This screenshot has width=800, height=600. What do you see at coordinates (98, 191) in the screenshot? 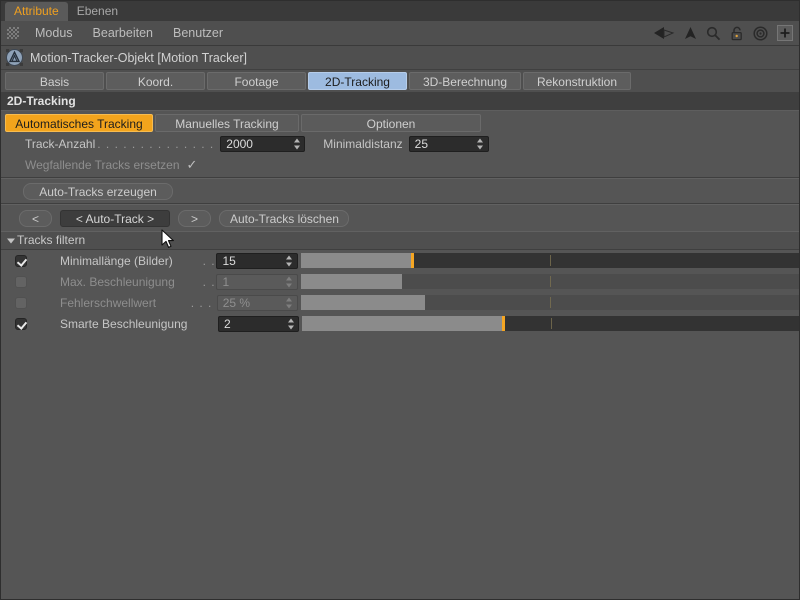
I see `auto-tracks-erzeugen-button: Auto-Tracks erzeugen` at bounding box center [98, 191].